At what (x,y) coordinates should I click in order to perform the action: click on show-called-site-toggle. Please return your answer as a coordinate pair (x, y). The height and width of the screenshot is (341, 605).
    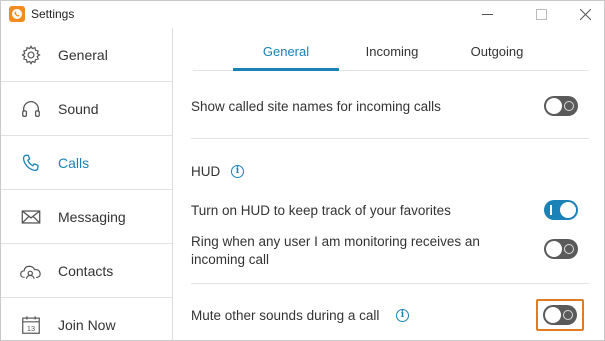
    Looking at the image, I should click on (561, 106).